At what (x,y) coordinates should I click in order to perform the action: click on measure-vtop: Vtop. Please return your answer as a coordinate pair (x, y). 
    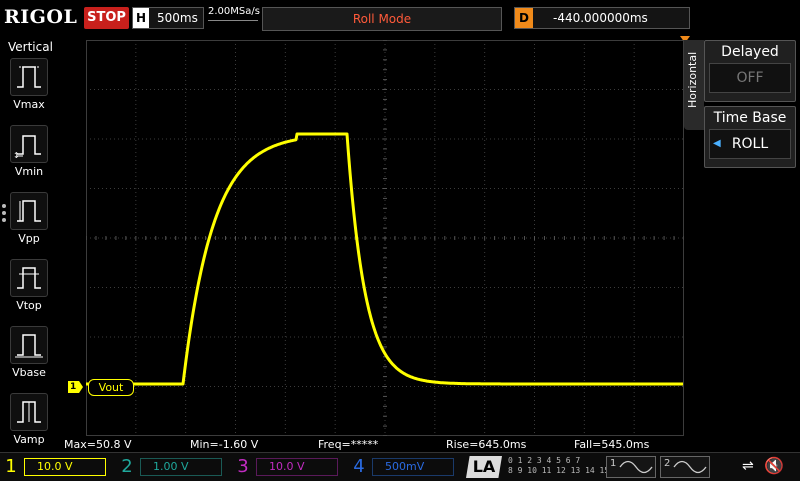
    Looking at the image, I should click on (32, 285).